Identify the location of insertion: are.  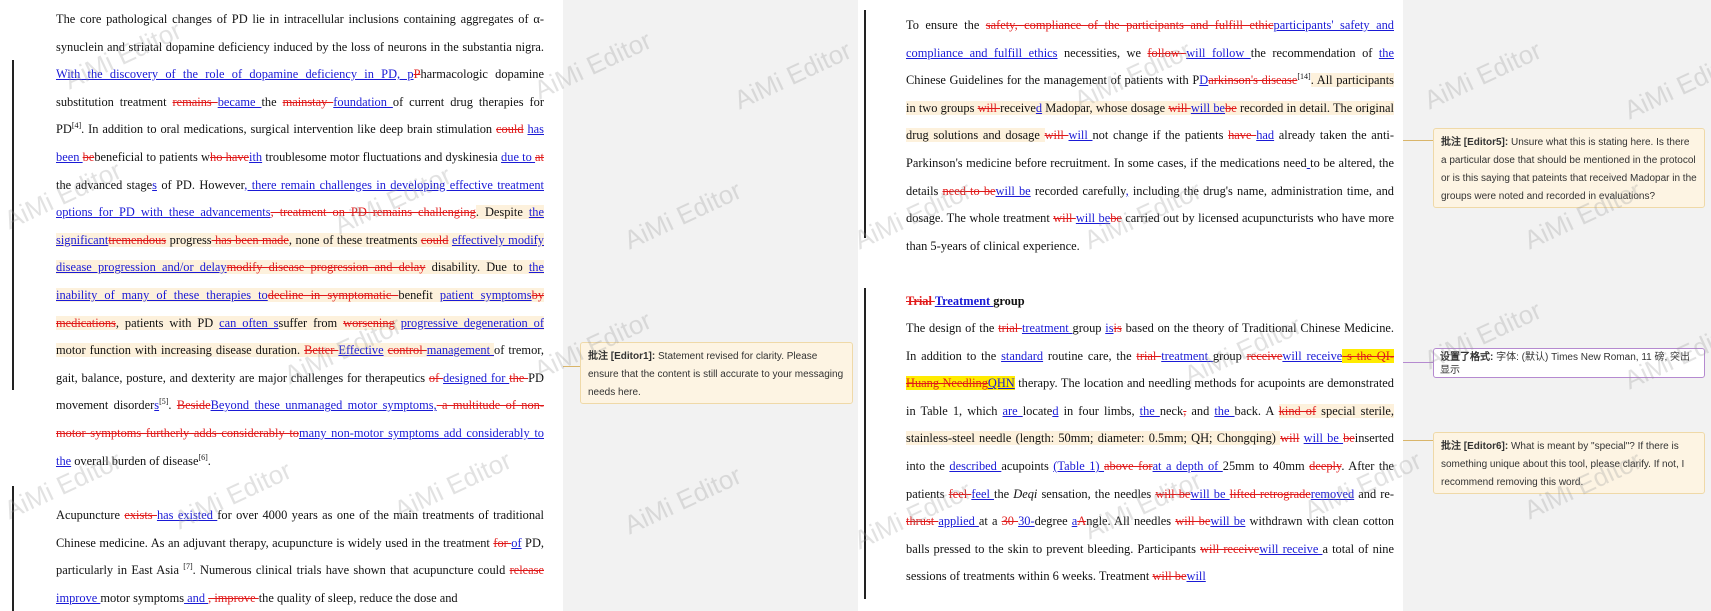
(1012, 410).